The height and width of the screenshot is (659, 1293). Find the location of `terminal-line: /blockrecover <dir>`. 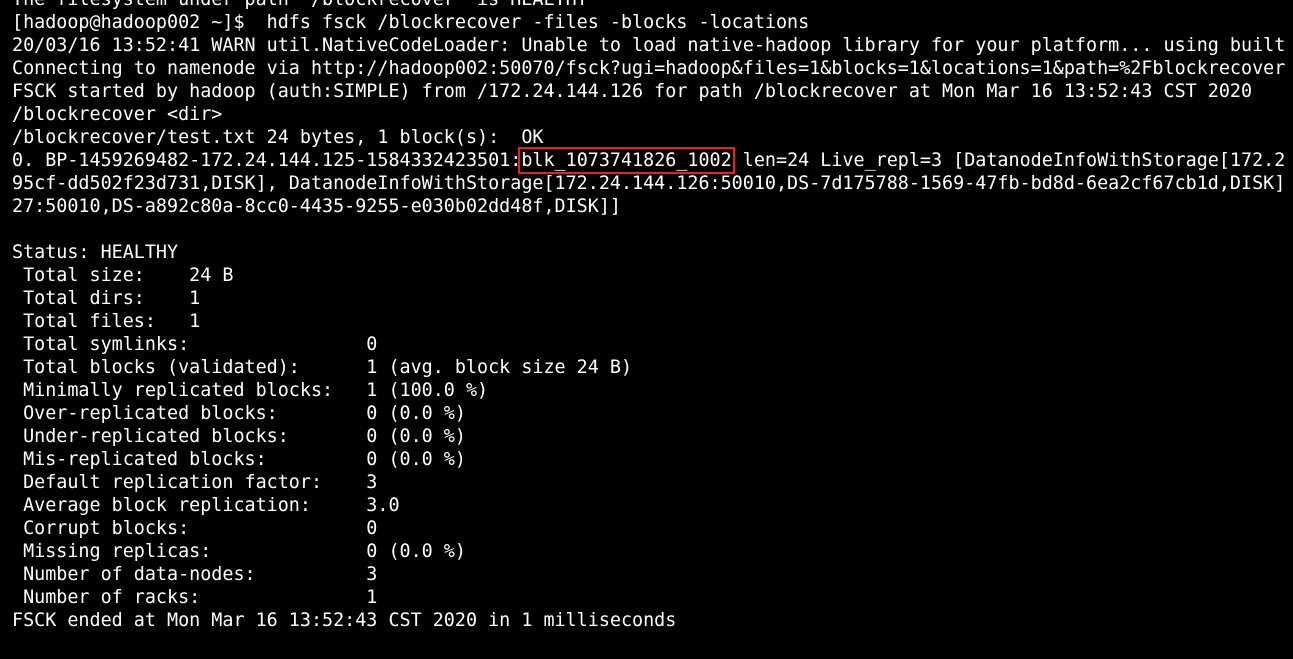

terminal-line: /blockrecover <dir> is located at coordinates (117, 114).